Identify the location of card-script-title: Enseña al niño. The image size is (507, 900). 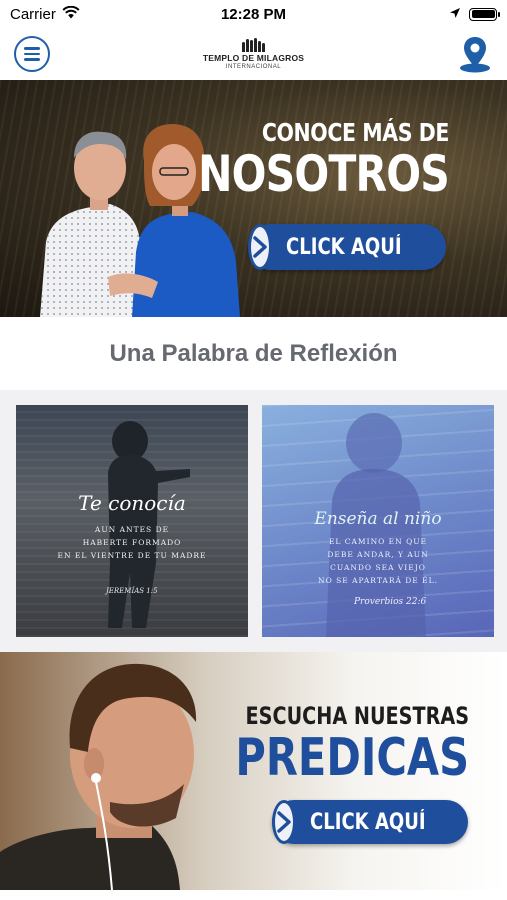
(378, 519).